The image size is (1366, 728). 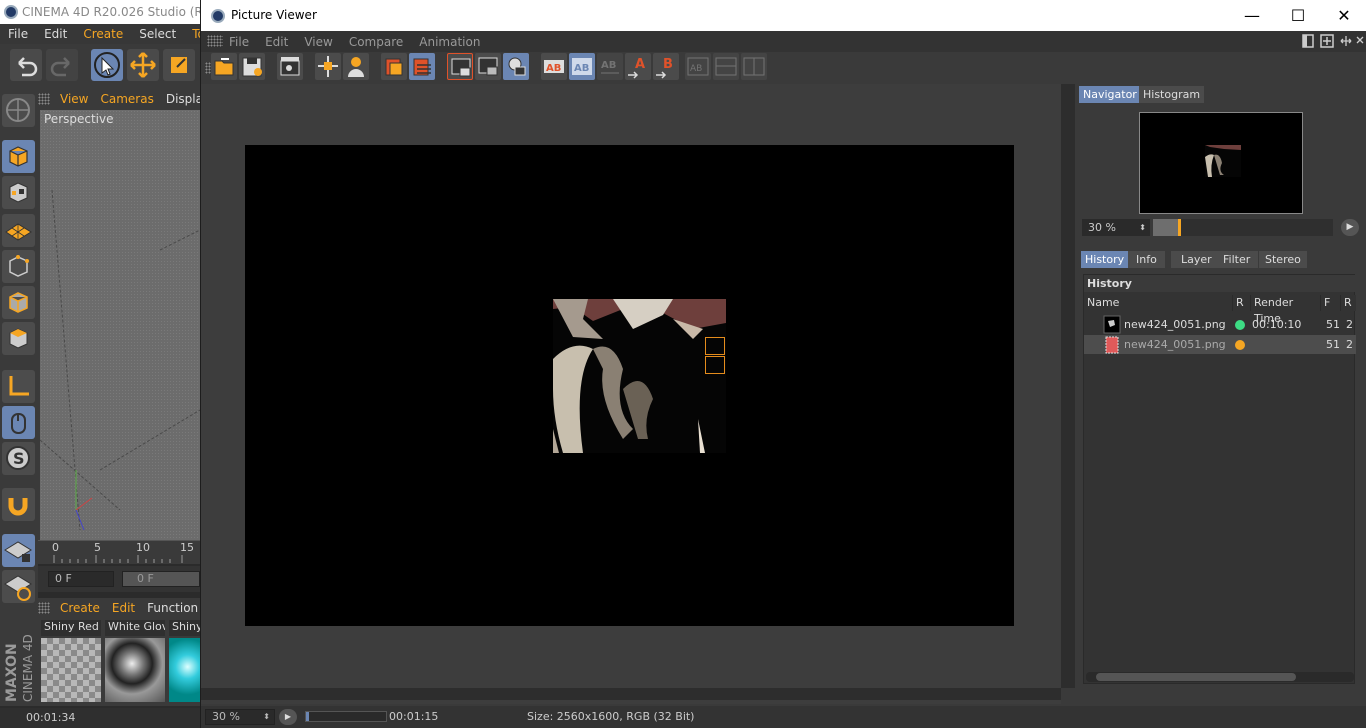 I want to click on history-row: new424_0051.png 00:10:10 51 2, so click(x=1220, y=324).